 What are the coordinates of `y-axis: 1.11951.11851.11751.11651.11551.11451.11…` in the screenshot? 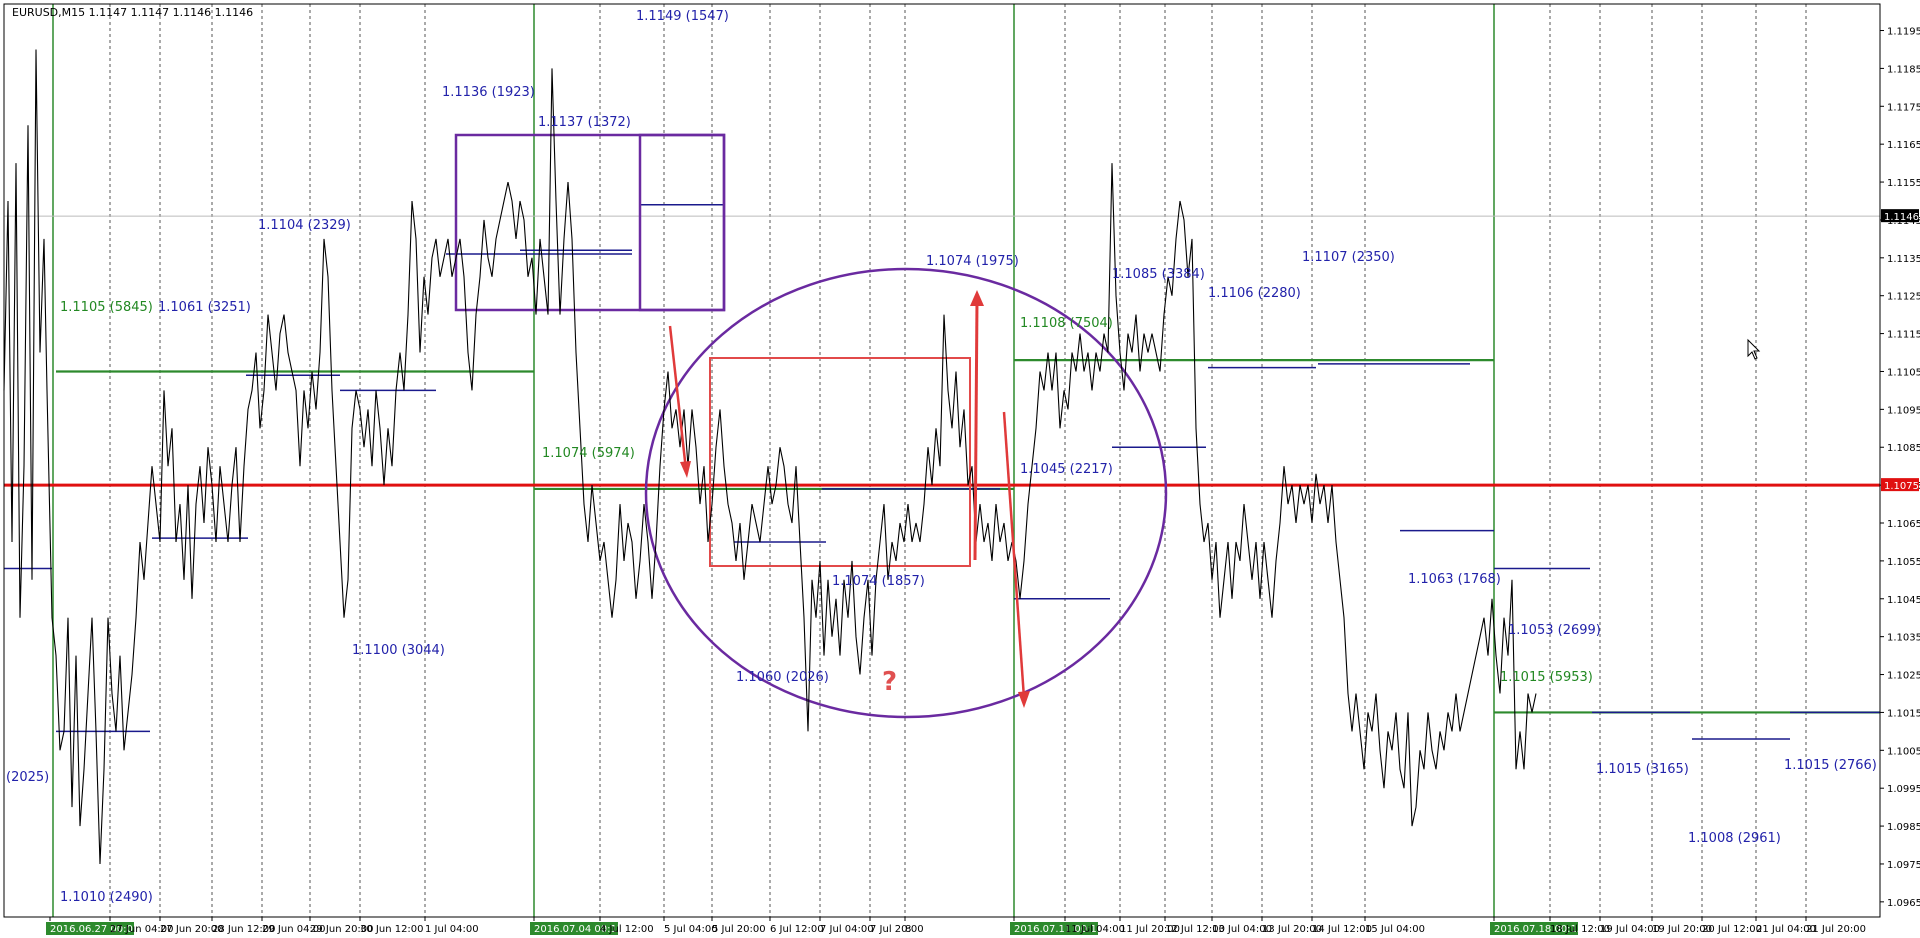 It's located at (1900, 468).